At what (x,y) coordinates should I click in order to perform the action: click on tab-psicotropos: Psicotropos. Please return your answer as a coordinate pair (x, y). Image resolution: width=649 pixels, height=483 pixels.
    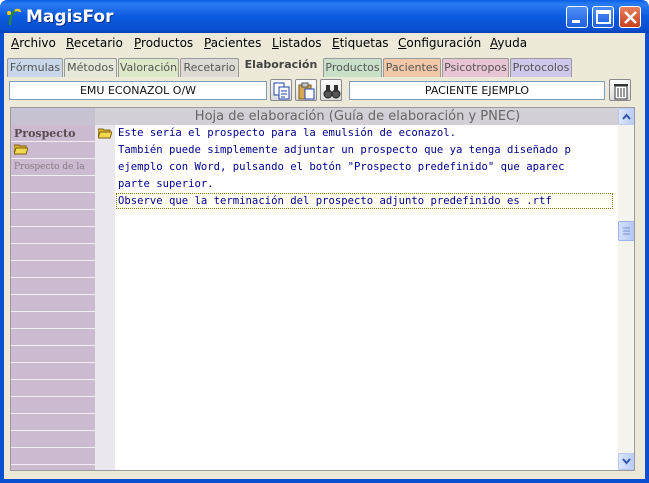
    Looking at the image, I should click on (475, 67).